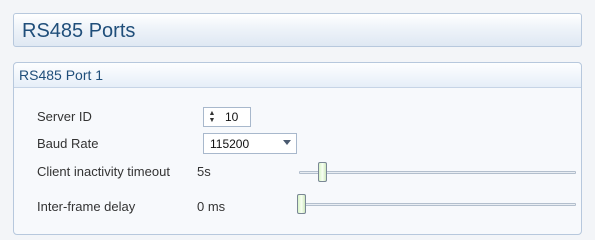 Image resolution: width=595 pixels, height=240 pixels. I want to click on client-inactivity-timeout-slider-thumb, so click(323, 172).